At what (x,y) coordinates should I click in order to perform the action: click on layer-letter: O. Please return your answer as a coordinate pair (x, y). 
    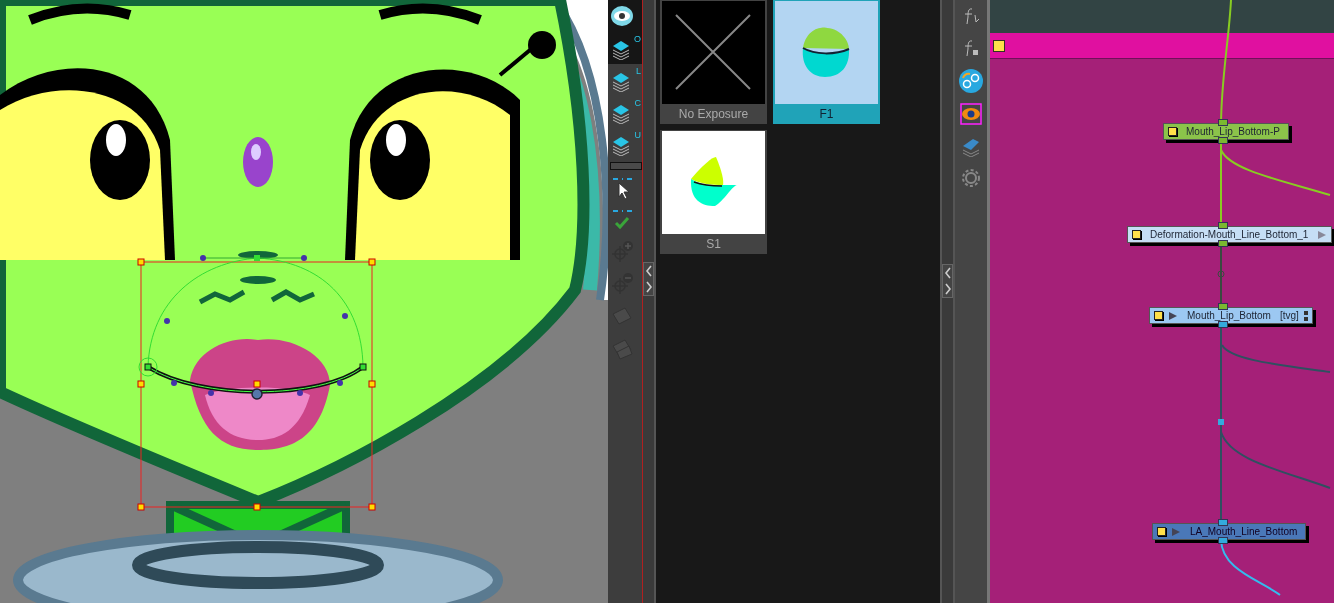
    Looking at the image, I should click on (637, 39).